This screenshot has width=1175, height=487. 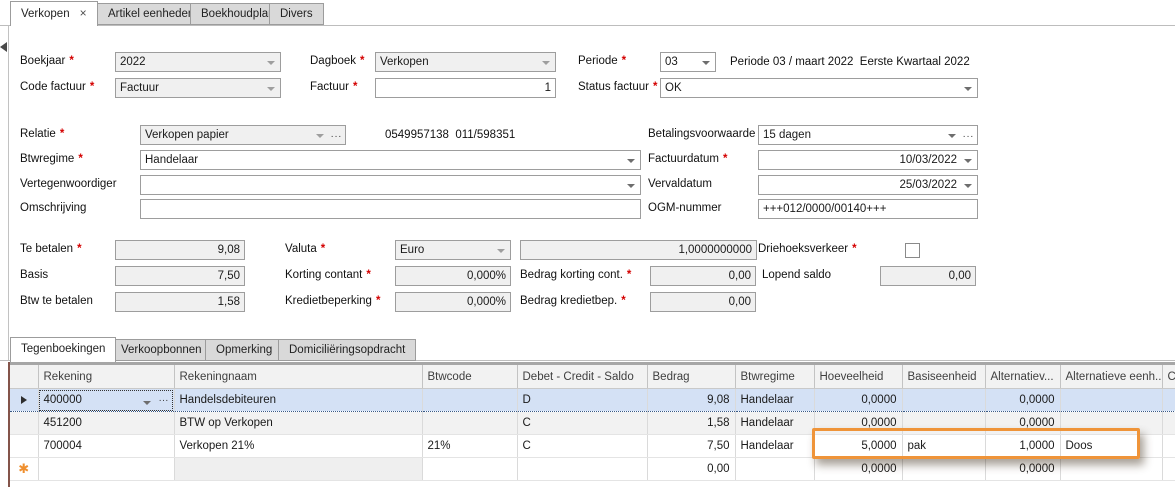 I want to click on lopend-saldo-value: 0,00, so click(x=959, y=276).